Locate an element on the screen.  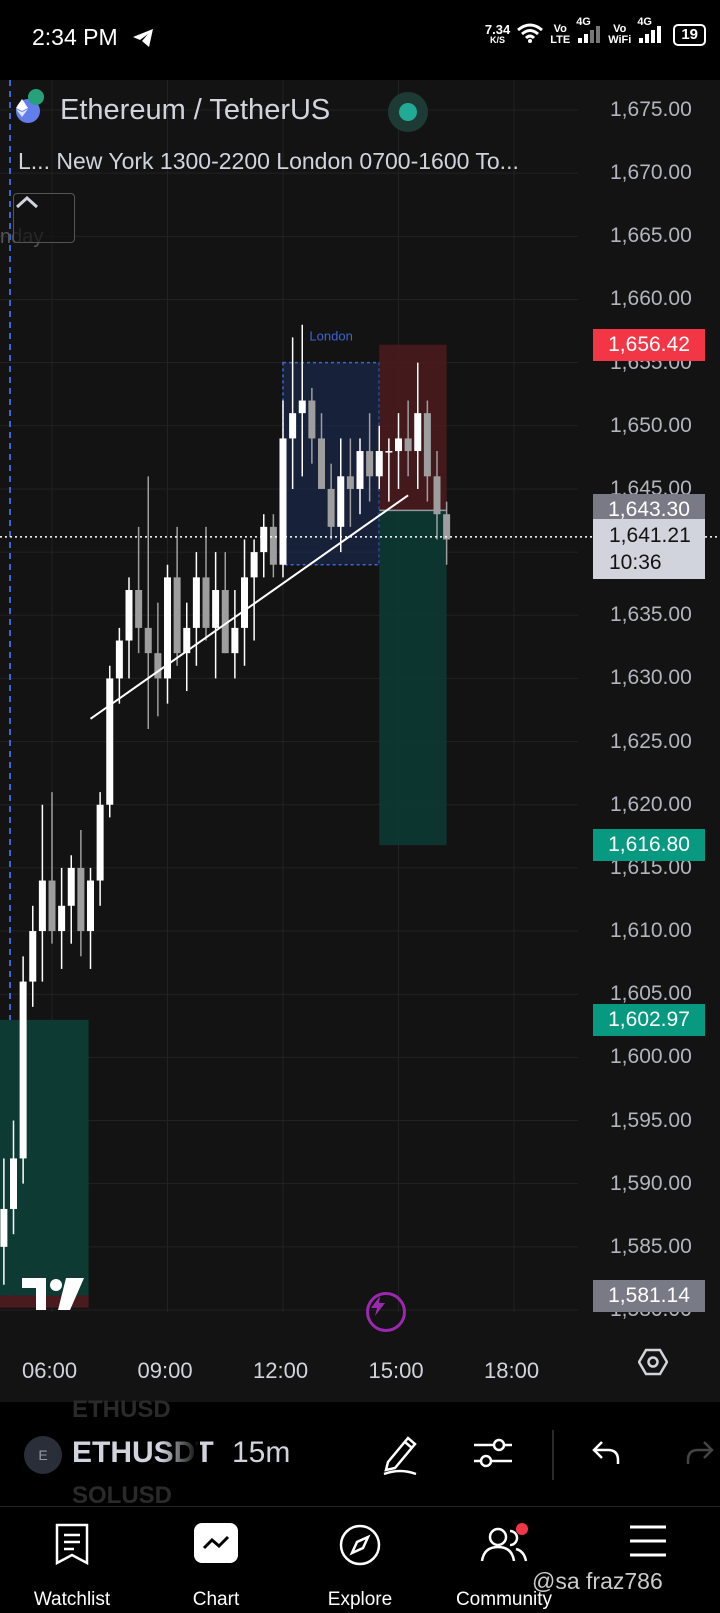
sim2-label: Vo WiFi is located at coordinates (620, 34).